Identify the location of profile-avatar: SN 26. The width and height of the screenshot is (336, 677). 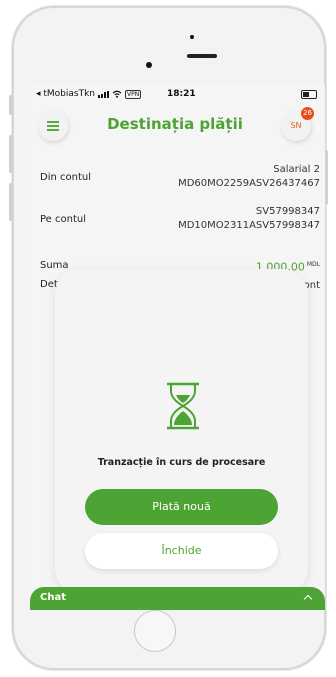
(297, 124).